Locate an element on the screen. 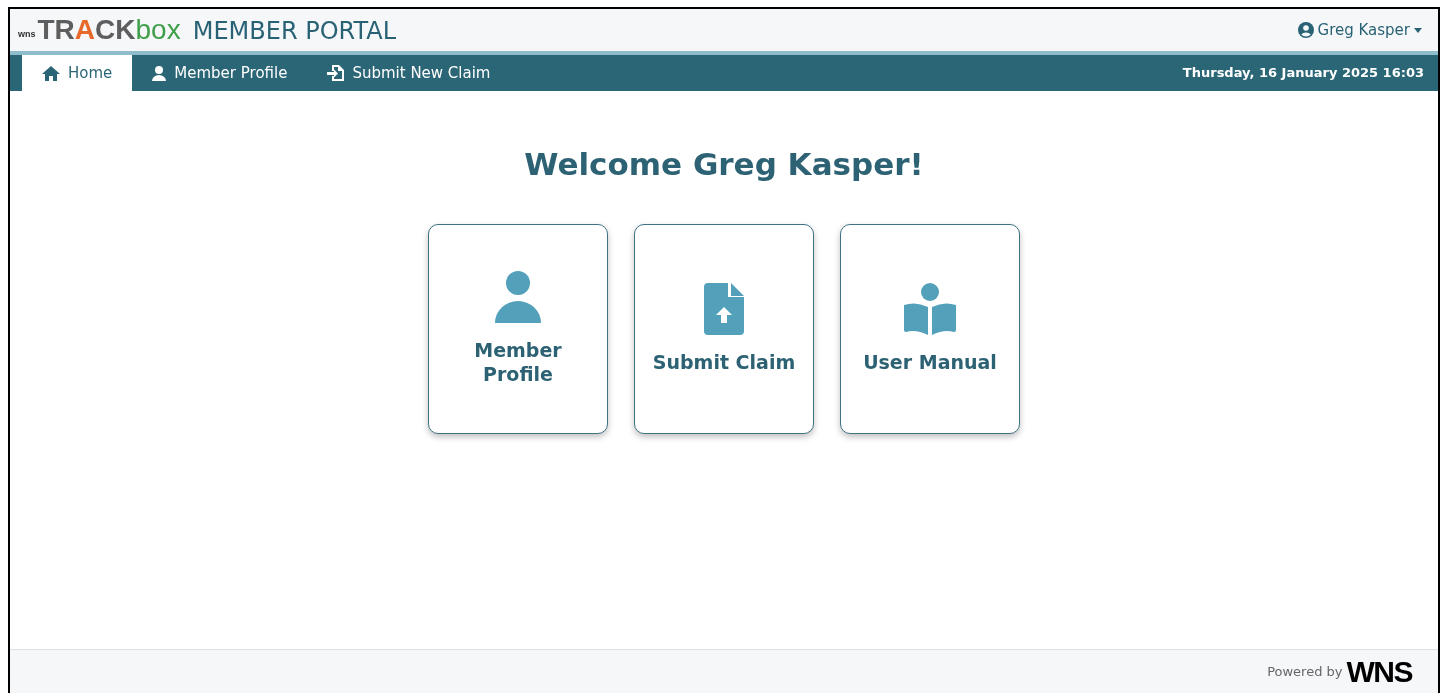 The height and width of the screenshot is (693, 1444). book-reader-icon is located at coordinates (930, 308).